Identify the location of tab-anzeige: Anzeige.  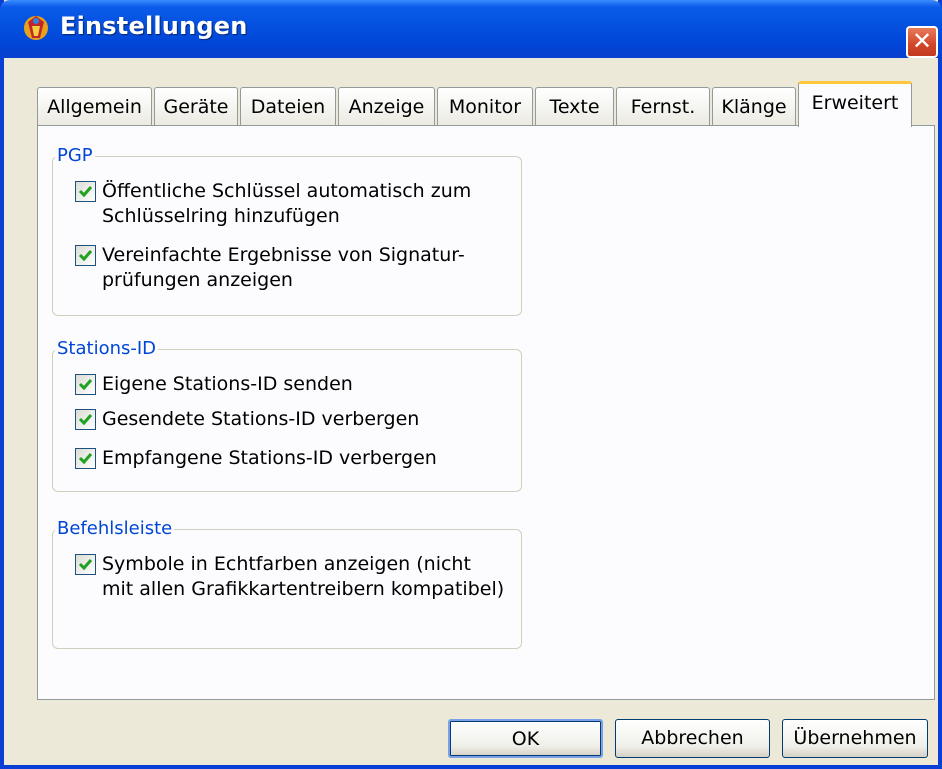
(386, 106).